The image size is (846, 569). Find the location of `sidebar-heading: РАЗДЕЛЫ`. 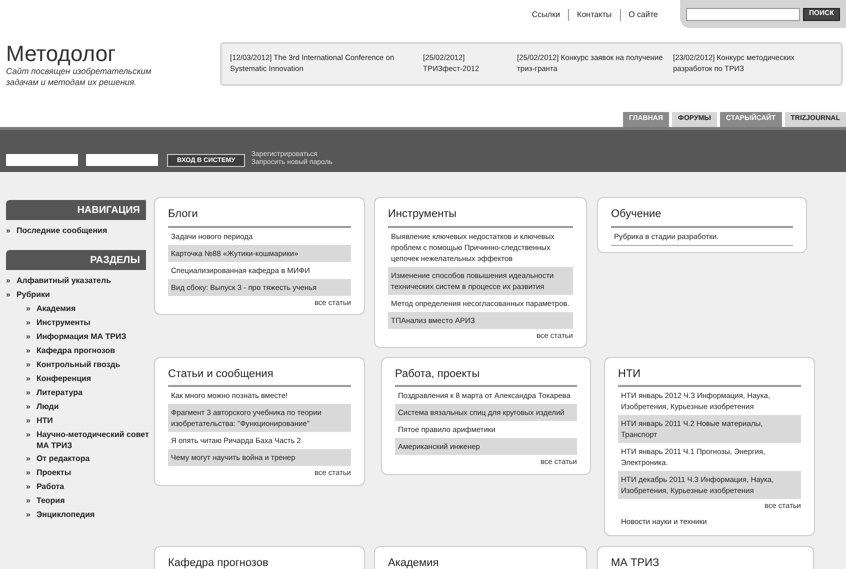

sidebar-heading: РАЗДЕЛЫ is located at coordinates (76, 260).